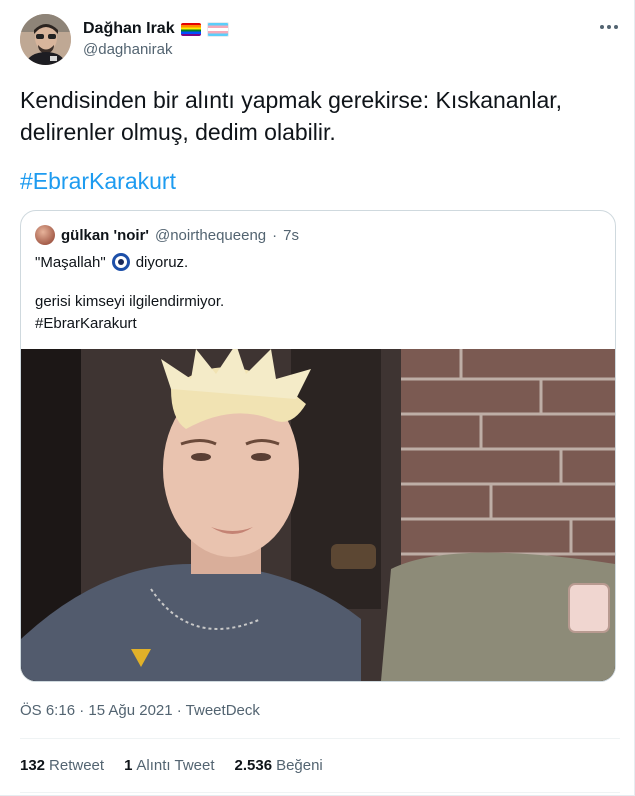 The image size is (635, 796). Describe the element at coordinates (70, 262) in the screenshot. I see `quoted-text-masallah: "Maşallah"` at that location.